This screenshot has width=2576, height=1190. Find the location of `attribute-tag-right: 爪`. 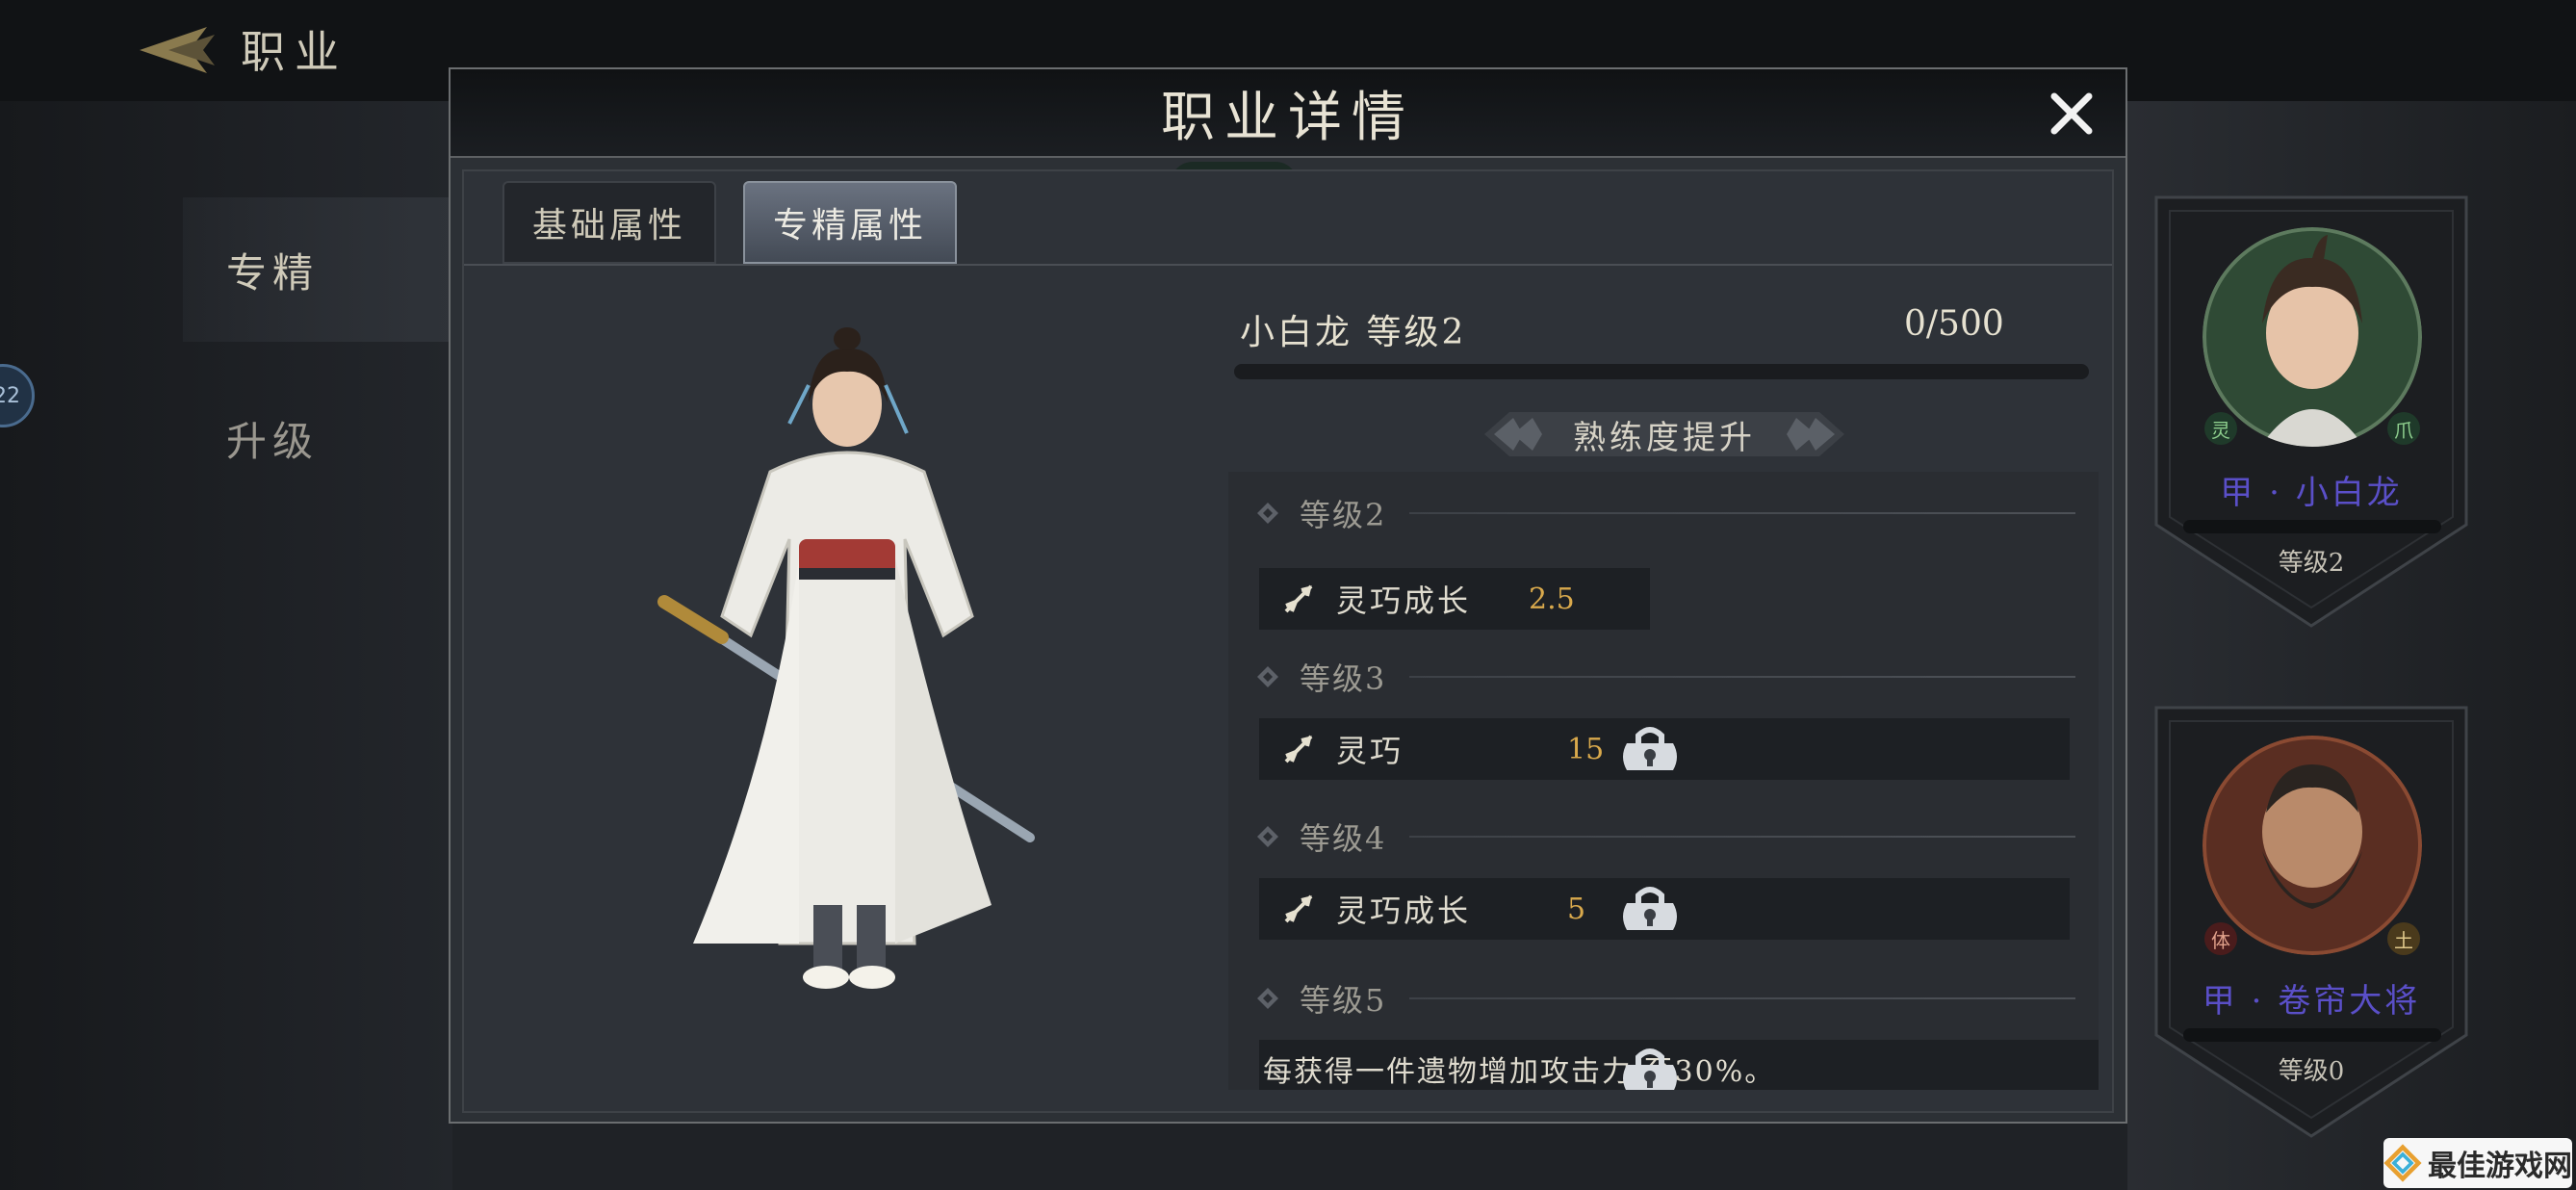

attribute-tag-right: 爪 is located at coordinates (2403, 429).